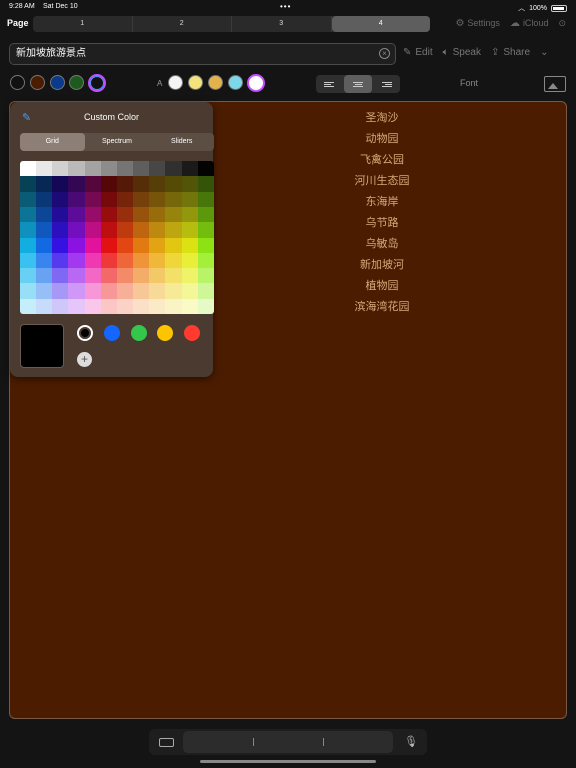 This screenshot has width=576, height=768. What do you see at coordinates (562, 23) in the screenshot?
I see `more-button: ⊙` at bounding box center [562, 23].